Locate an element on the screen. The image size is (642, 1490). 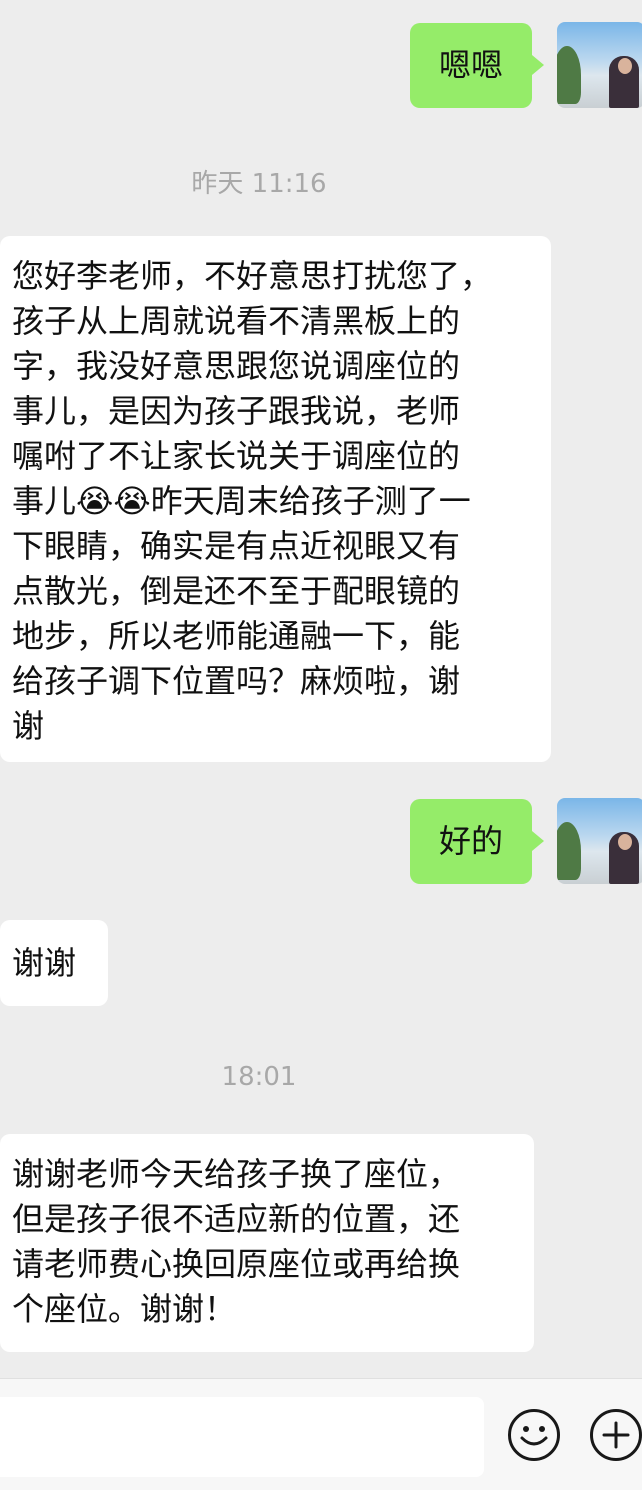
message-bubble-other: 谢谢 is located at coordinates (54, 963).